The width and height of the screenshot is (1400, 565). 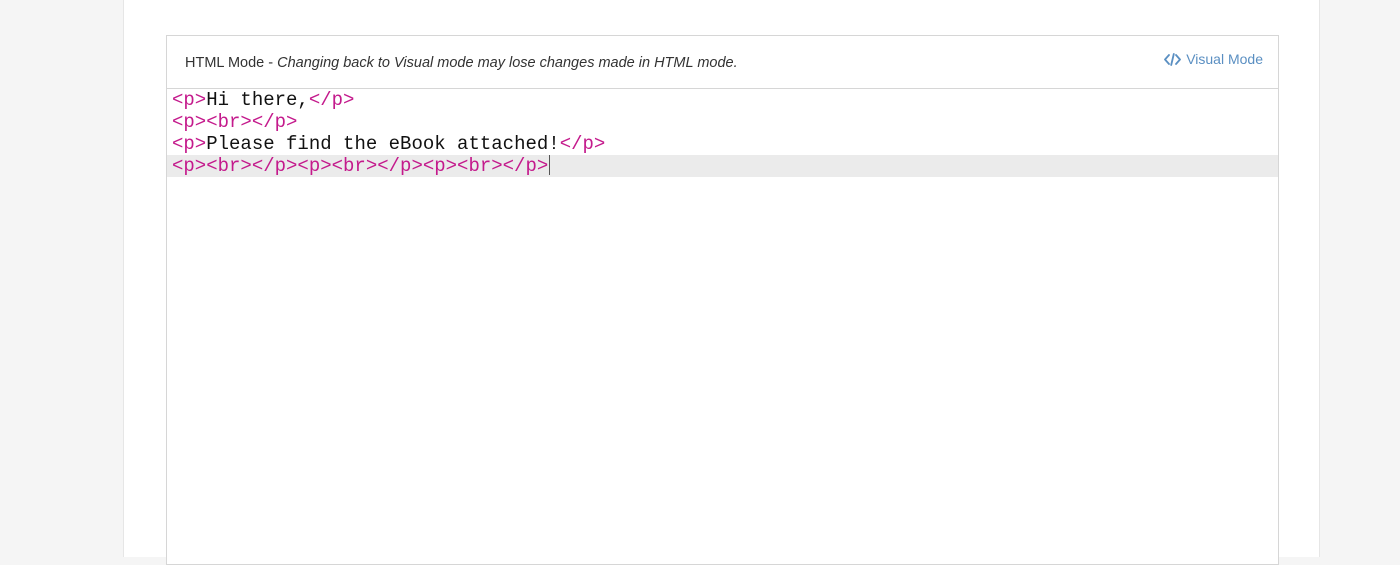 What do you see at coordinates (235, 122) in the screenshot?
I see `code-tag-token: <p><br></p>` at bounding box center [235, 122].